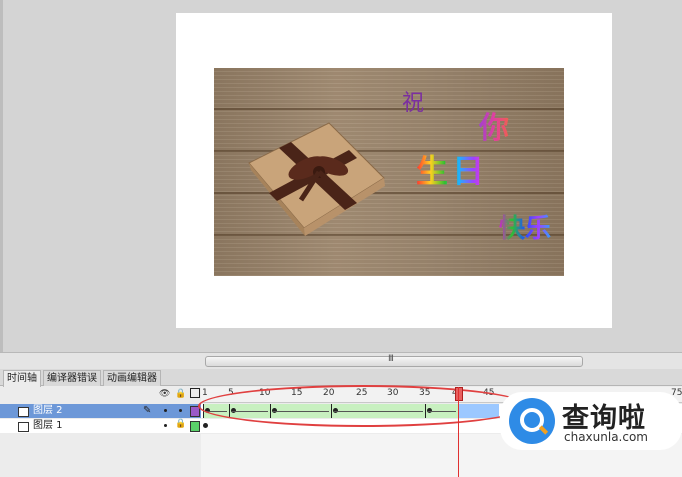 The image size is (682, 477). Describe the element at coordinates (316, 179) in the screenshot. I see `gift-box-image` at that location.